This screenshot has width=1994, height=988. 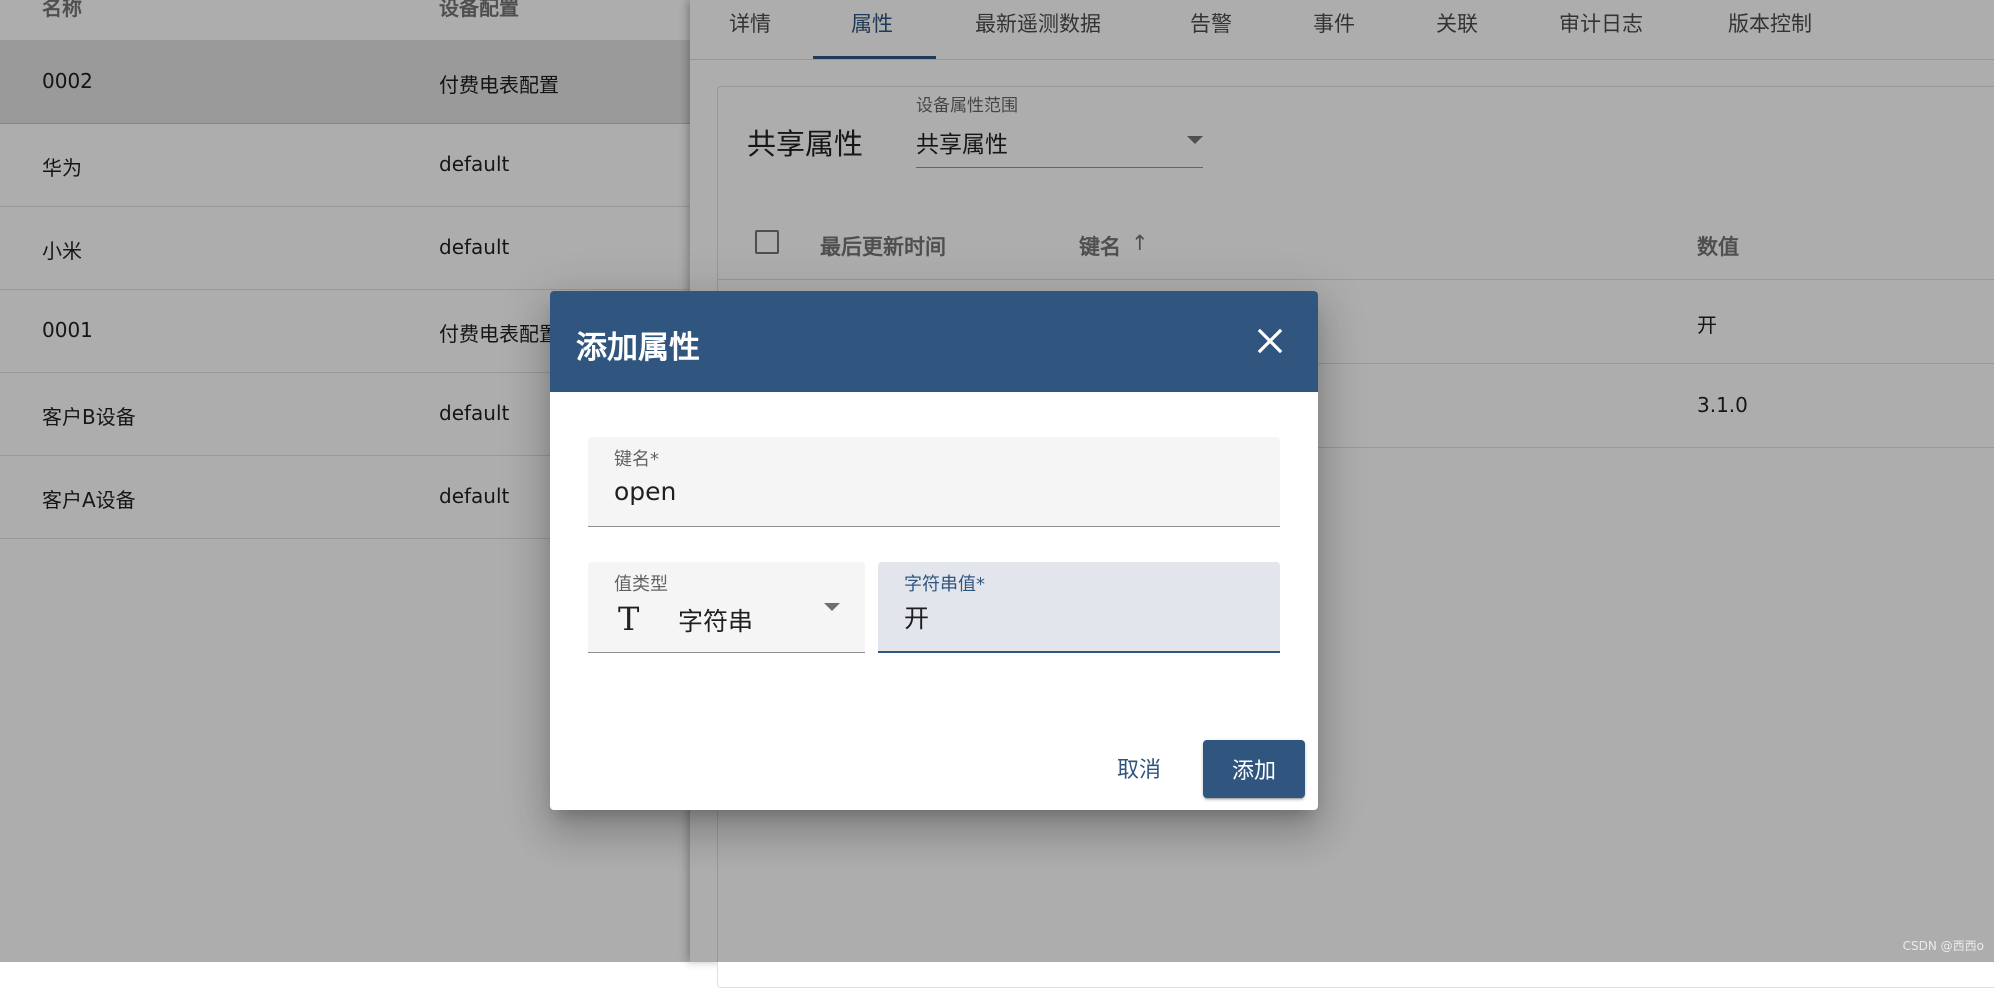 What do you see at coordinates (934, 482) in the screenshot?
I see `key-name-field: 键名*` at bounding box center [934, 482].